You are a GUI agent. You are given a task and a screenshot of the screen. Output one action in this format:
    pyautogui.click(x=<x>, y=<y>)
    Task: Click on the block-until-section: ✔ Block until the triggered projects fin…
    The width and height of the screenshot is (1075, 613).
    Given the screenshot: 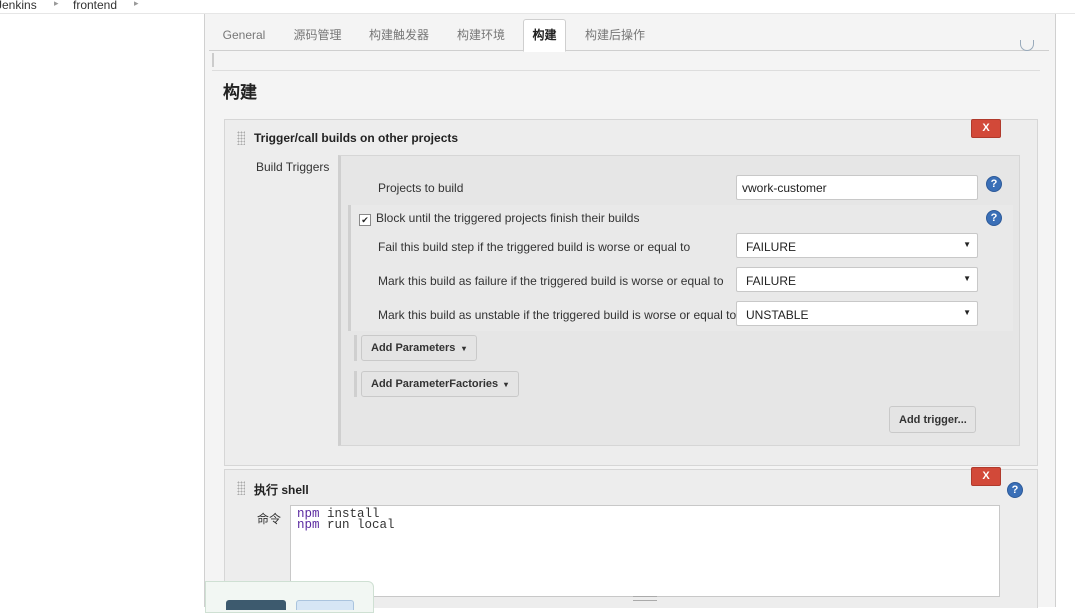 What is the action you would take?
    pyautogui.click(x=680, y=268)
    